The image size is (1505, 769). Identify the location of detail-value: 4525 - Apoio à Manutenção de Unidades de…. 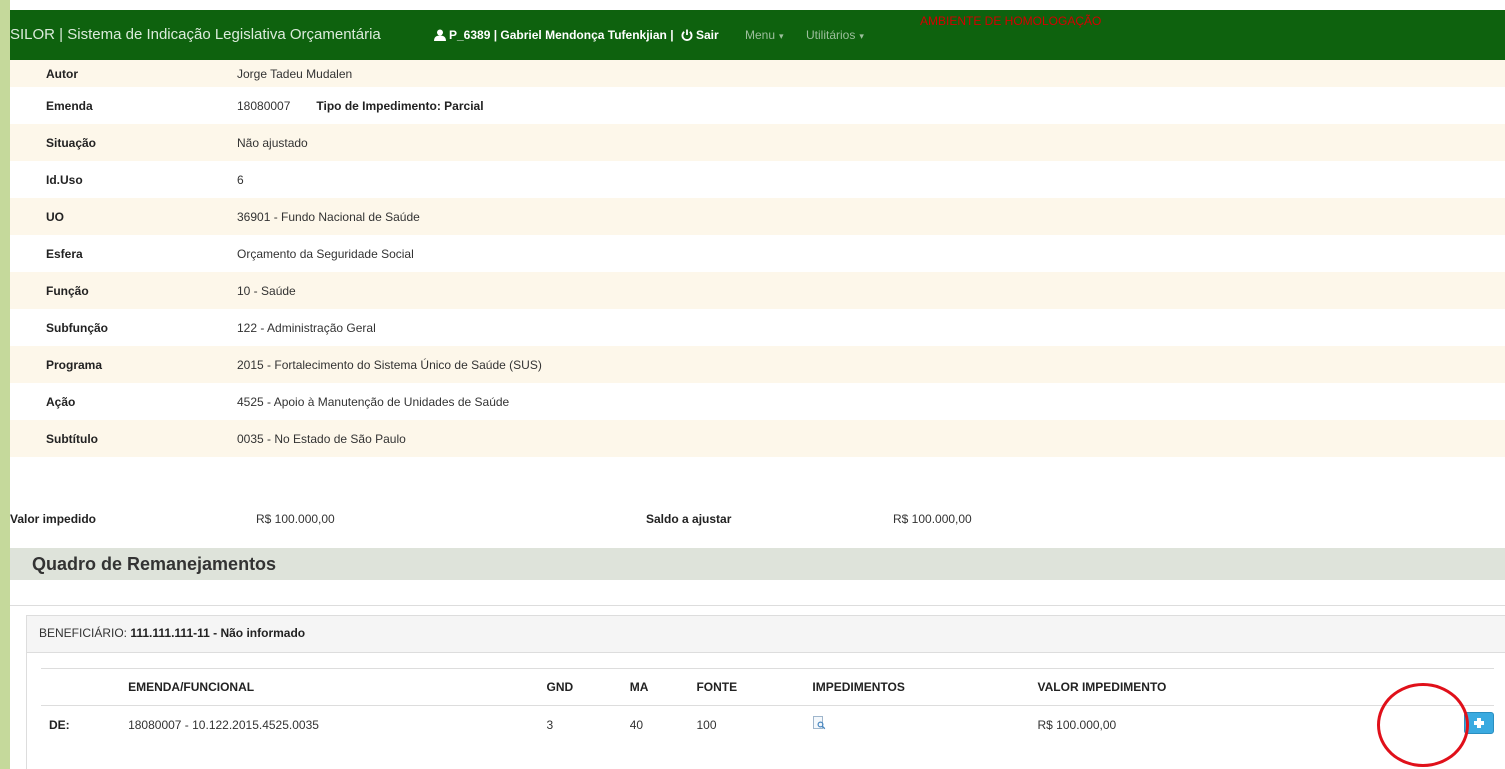
(871, 401).